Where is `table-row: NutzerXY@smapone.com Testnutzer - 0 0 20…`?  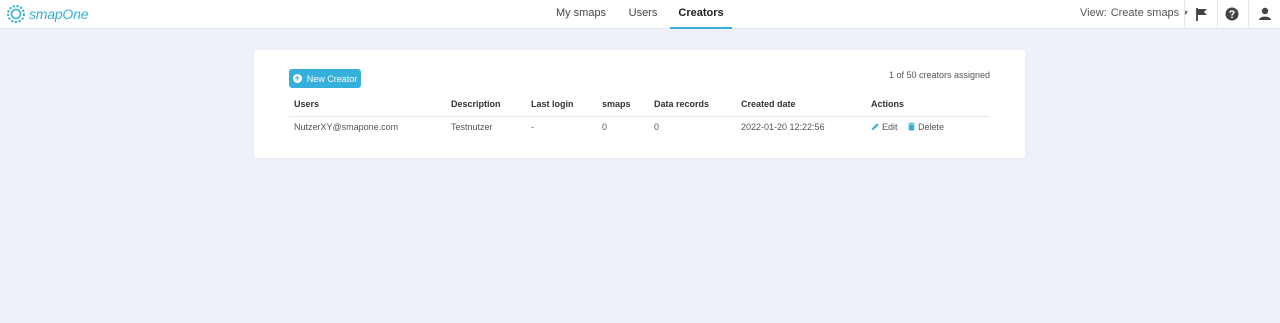 table-row: NutzerXY@smapone.com Testnutzer - 0 0 20… is located at coordinates (639, 130).